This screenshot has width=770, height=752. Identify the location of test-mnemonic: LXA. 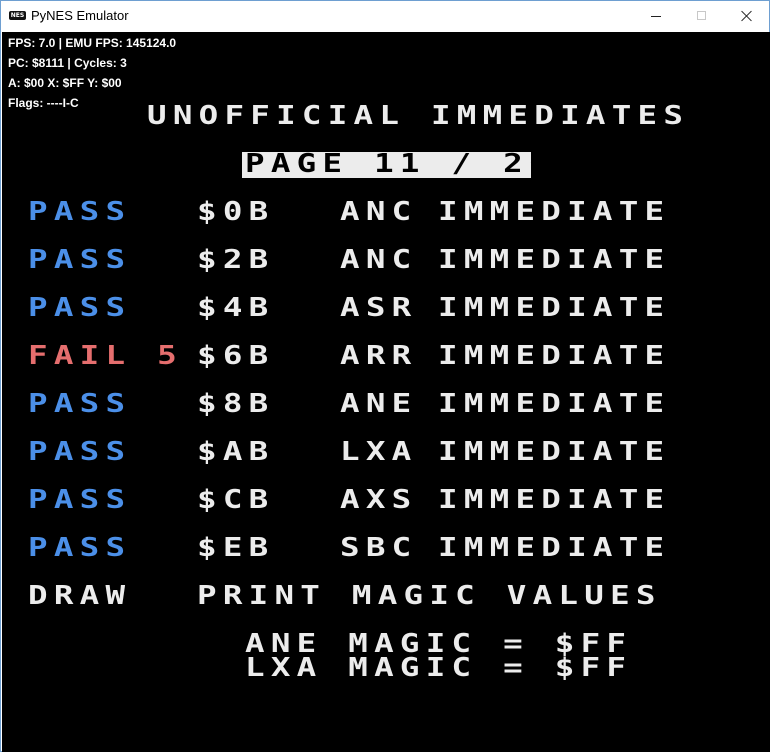
(379, 452).